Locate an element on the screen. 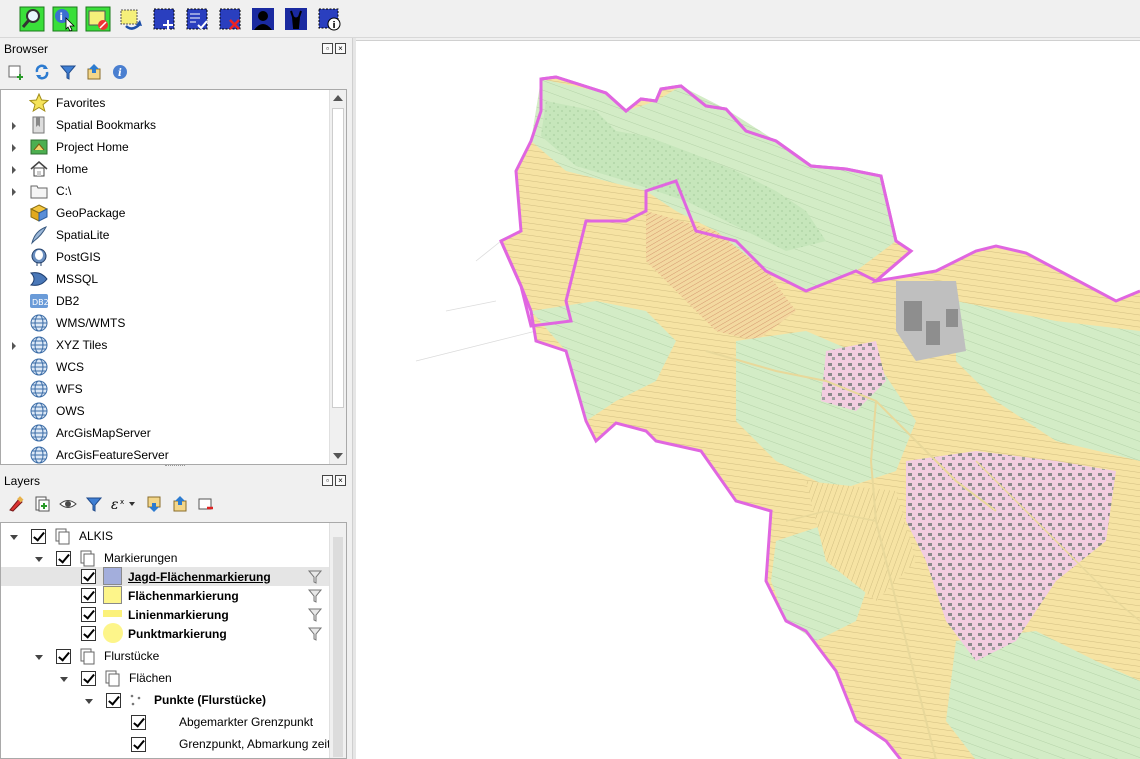 Image resolution: width=1140 pixels, height=759 pixels. layer-row: Punktmarkierung is located at coordinates (165, 633).